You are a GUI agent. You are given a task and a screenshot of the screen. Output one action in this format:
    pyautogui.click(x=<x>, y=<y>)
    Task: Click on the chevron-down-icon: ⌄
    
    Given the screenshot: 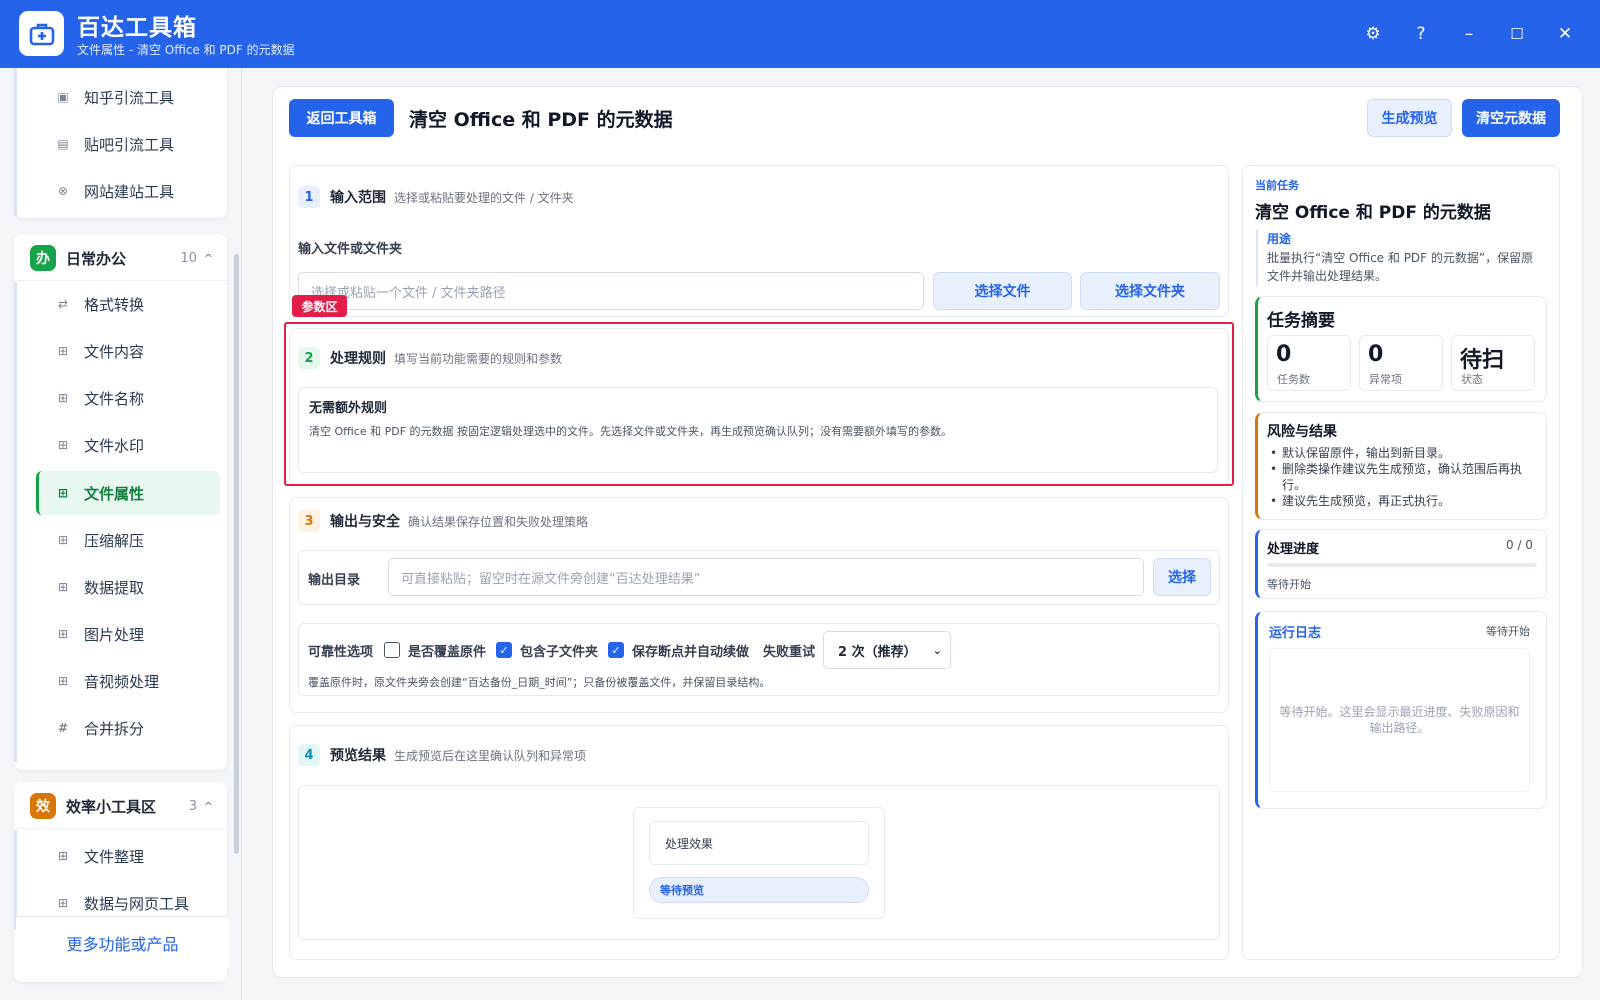 What is the action you would take?
    pyautogui.click(x=937, y=650)
    